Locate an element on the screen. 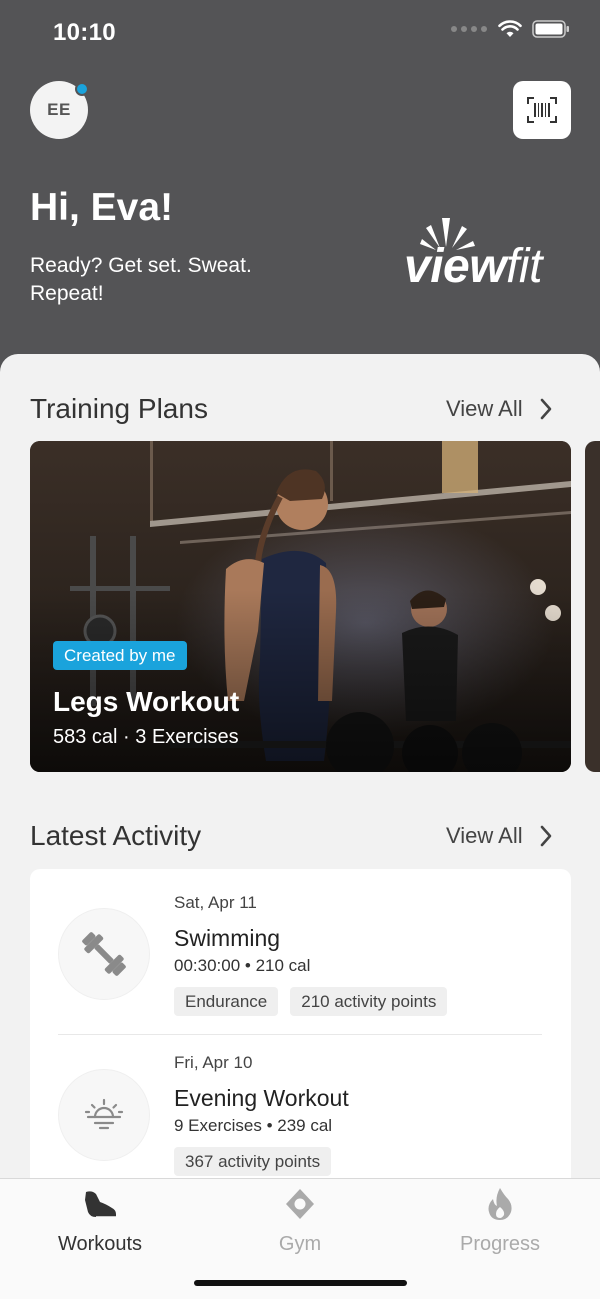 The image size is (600, 1299). status-time: 10:10 is located at coordinates (84, 32).